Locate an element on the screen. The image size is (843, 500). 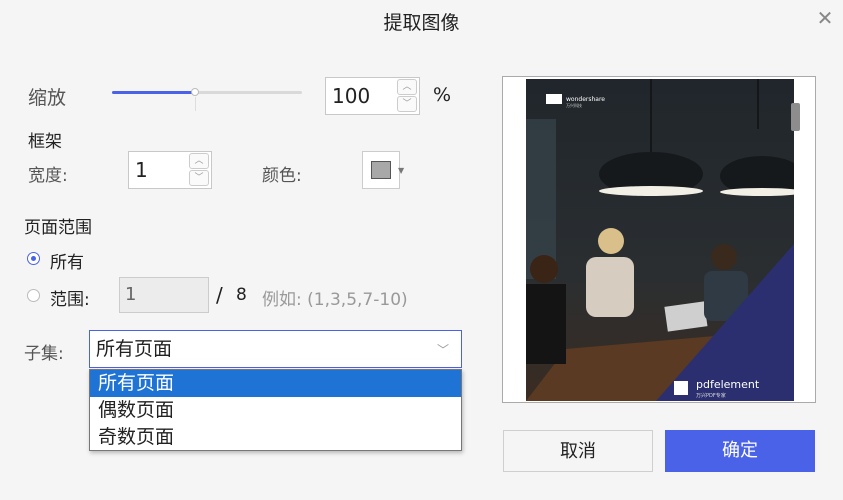
zoom-up-icon: ︿ is located at coordinates (407, 87).